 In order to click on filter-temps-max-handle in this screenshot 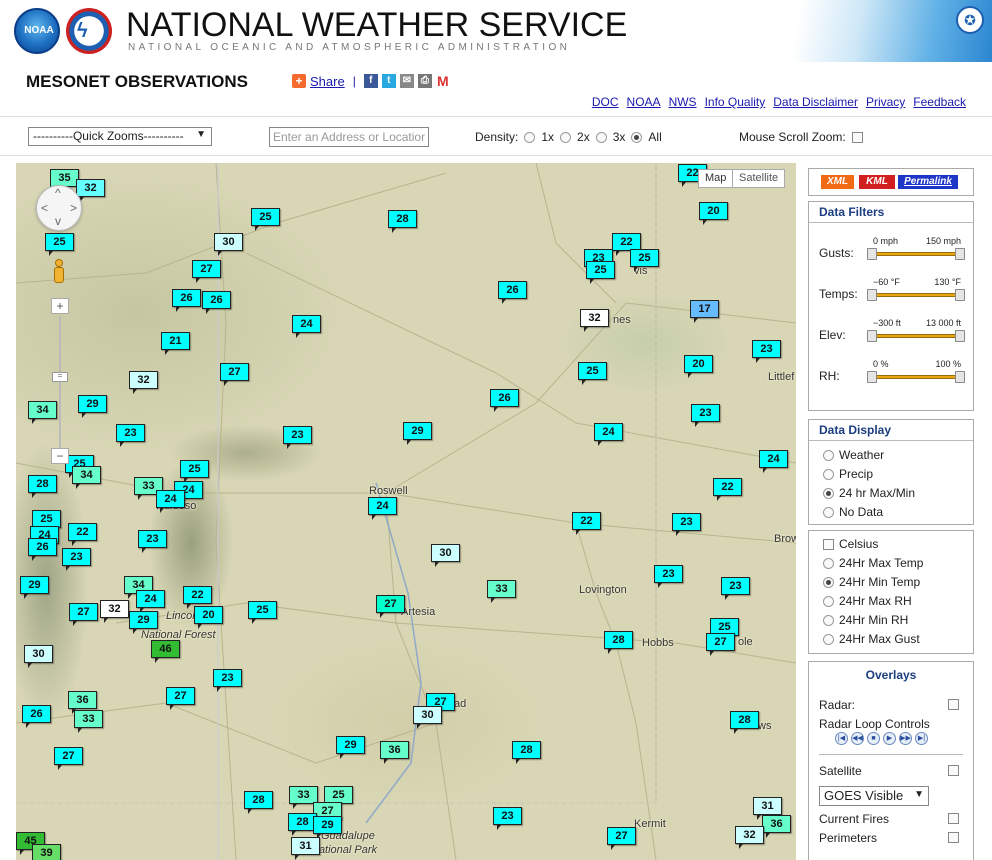, I will do `click(960, 295)`.